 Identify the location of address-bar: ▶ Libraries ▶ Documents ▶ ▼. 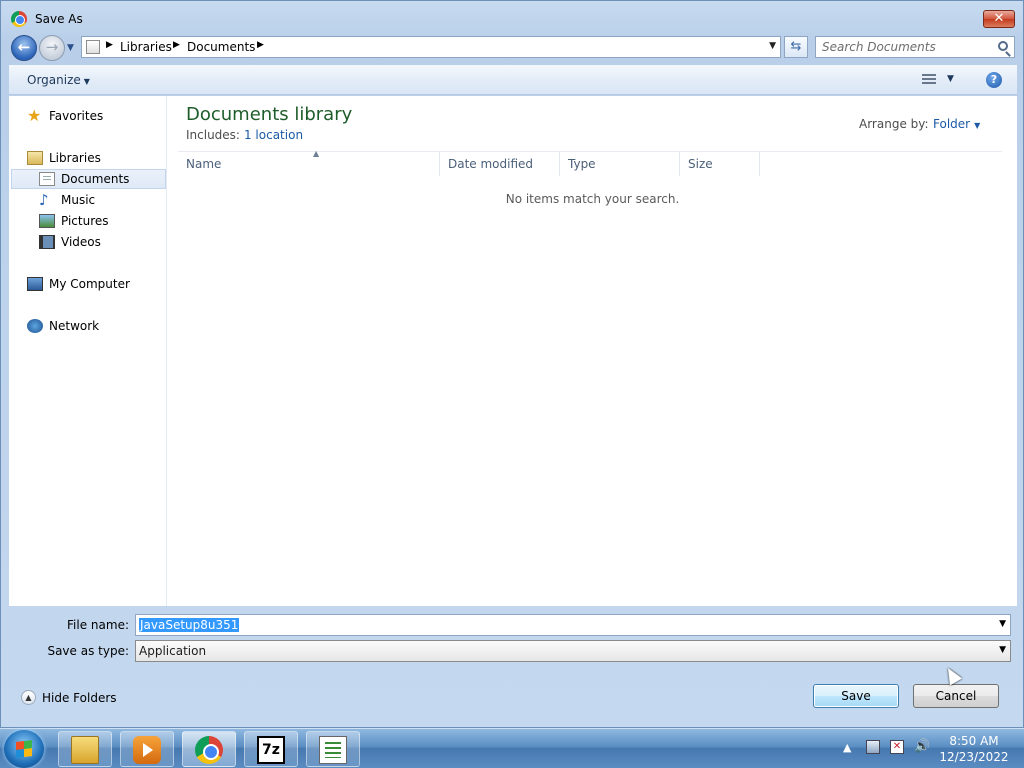
(431, 47).